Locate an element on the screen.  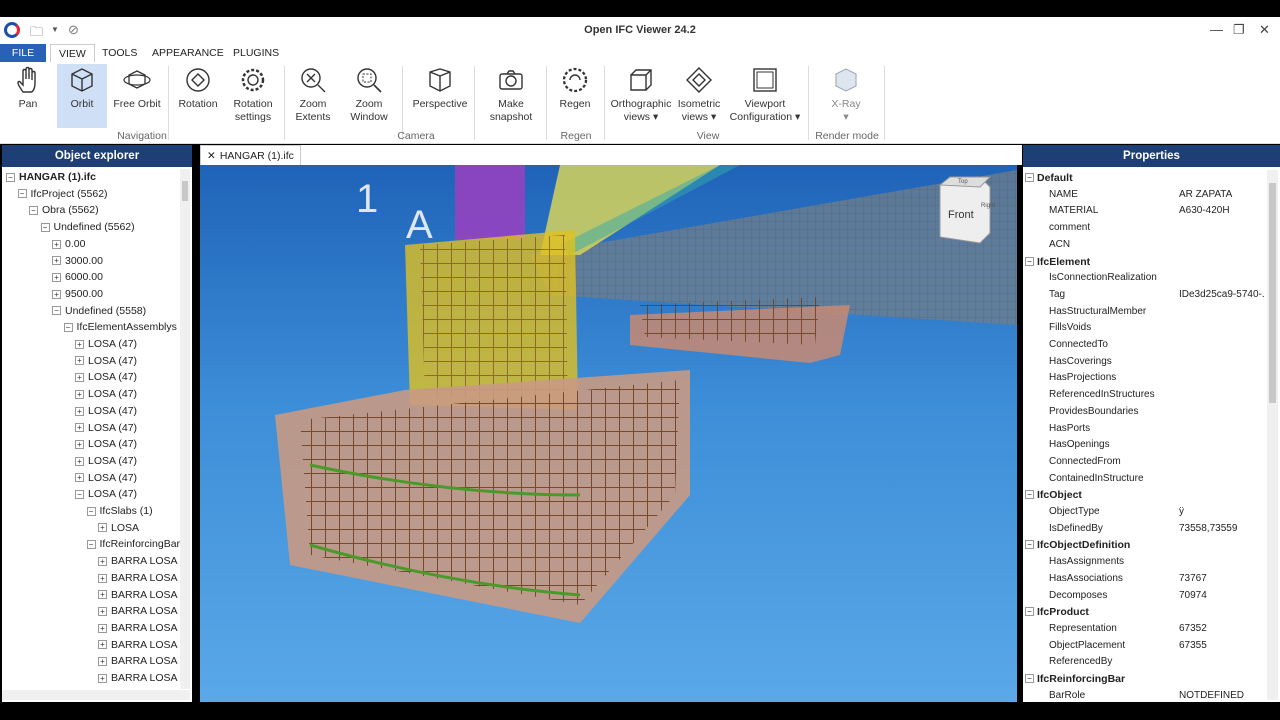
rotation-button: Rotation is located at coordinates (198, 95).